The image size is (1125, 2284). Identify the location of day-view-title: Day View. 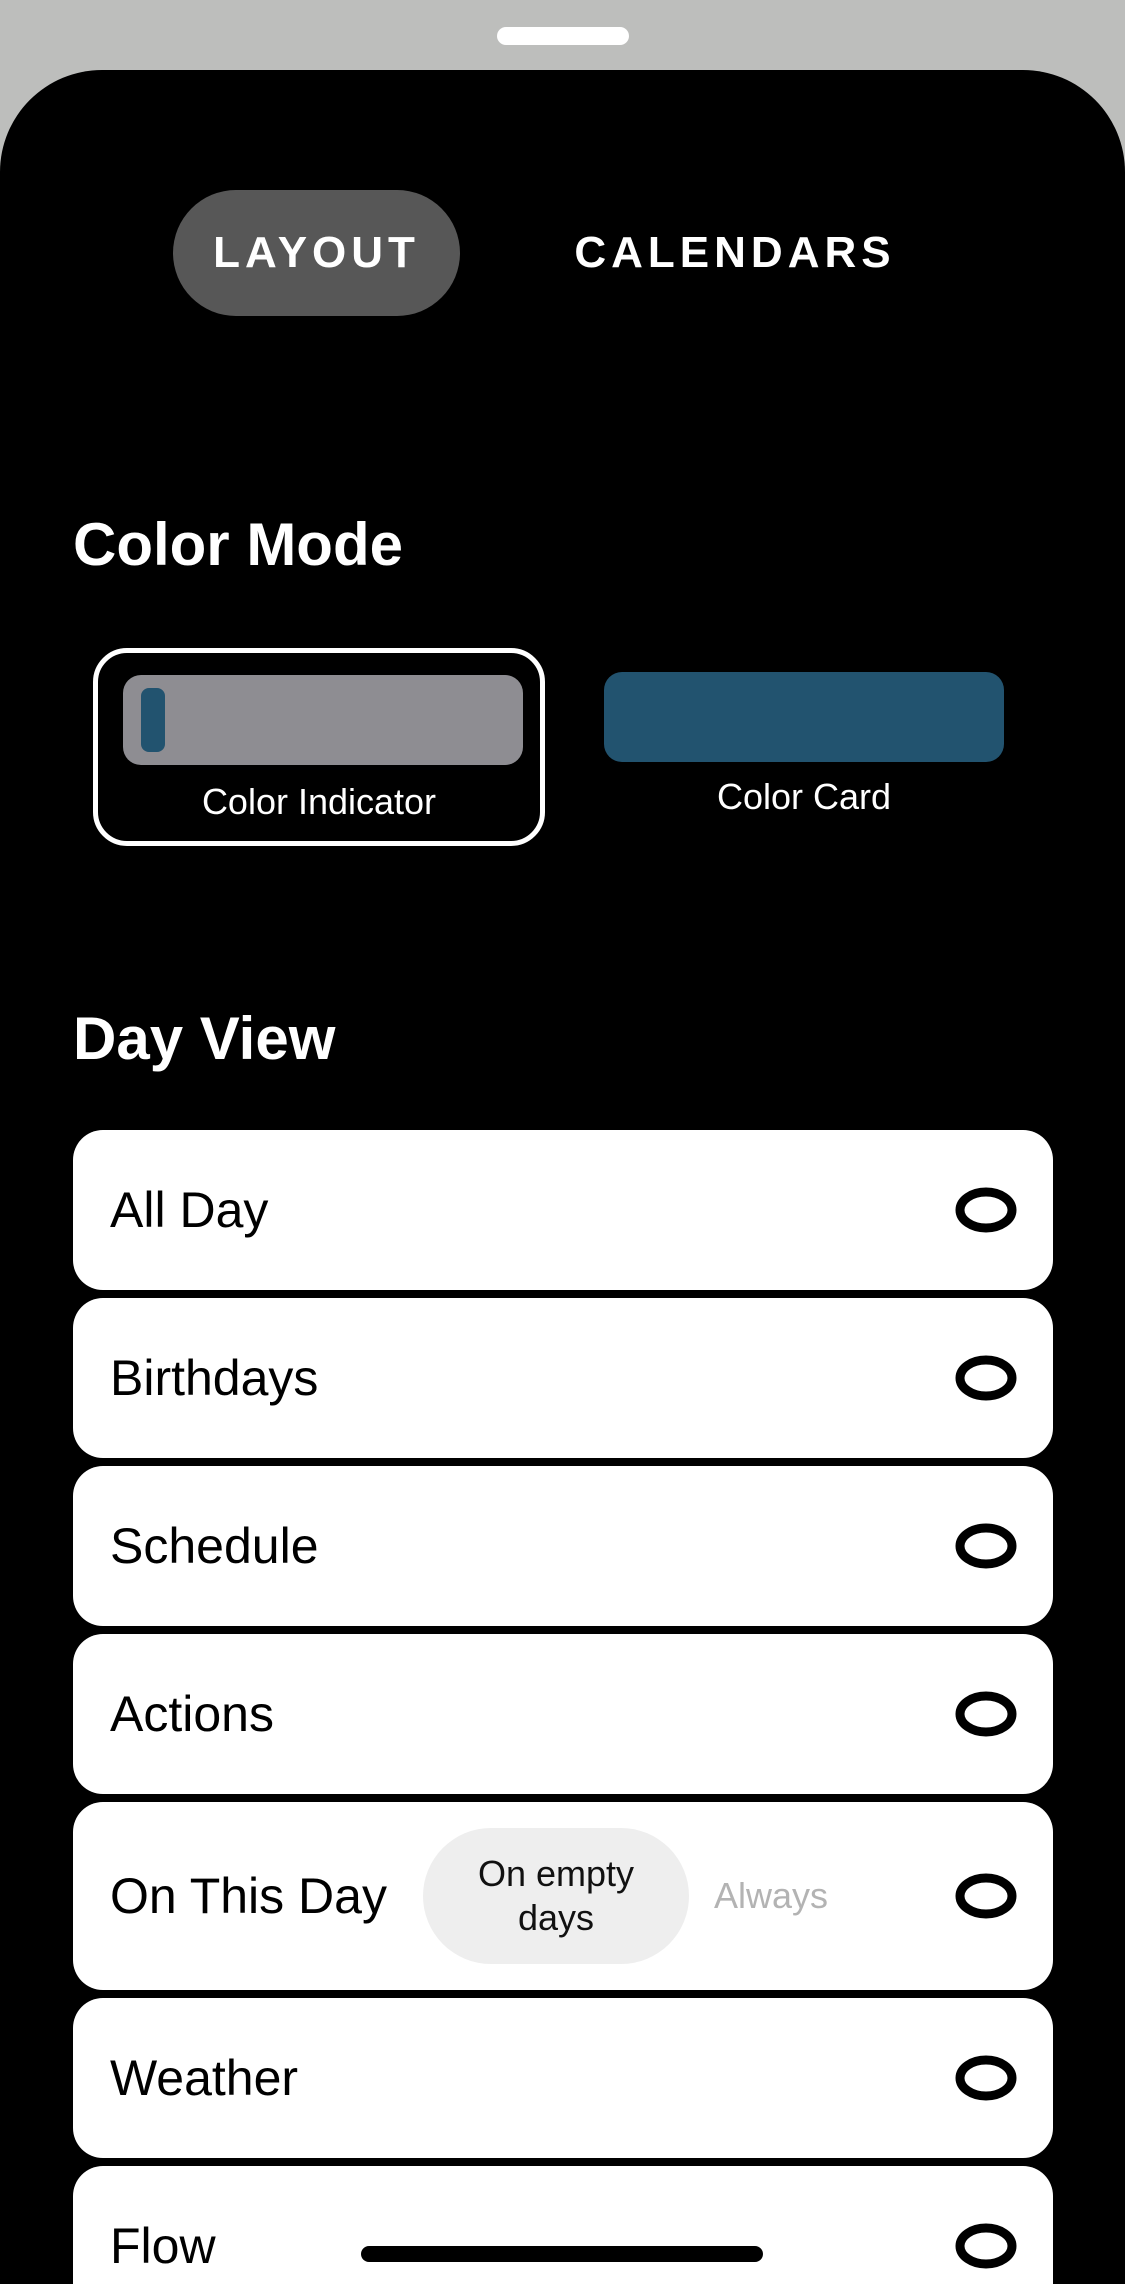
(204, 1038).